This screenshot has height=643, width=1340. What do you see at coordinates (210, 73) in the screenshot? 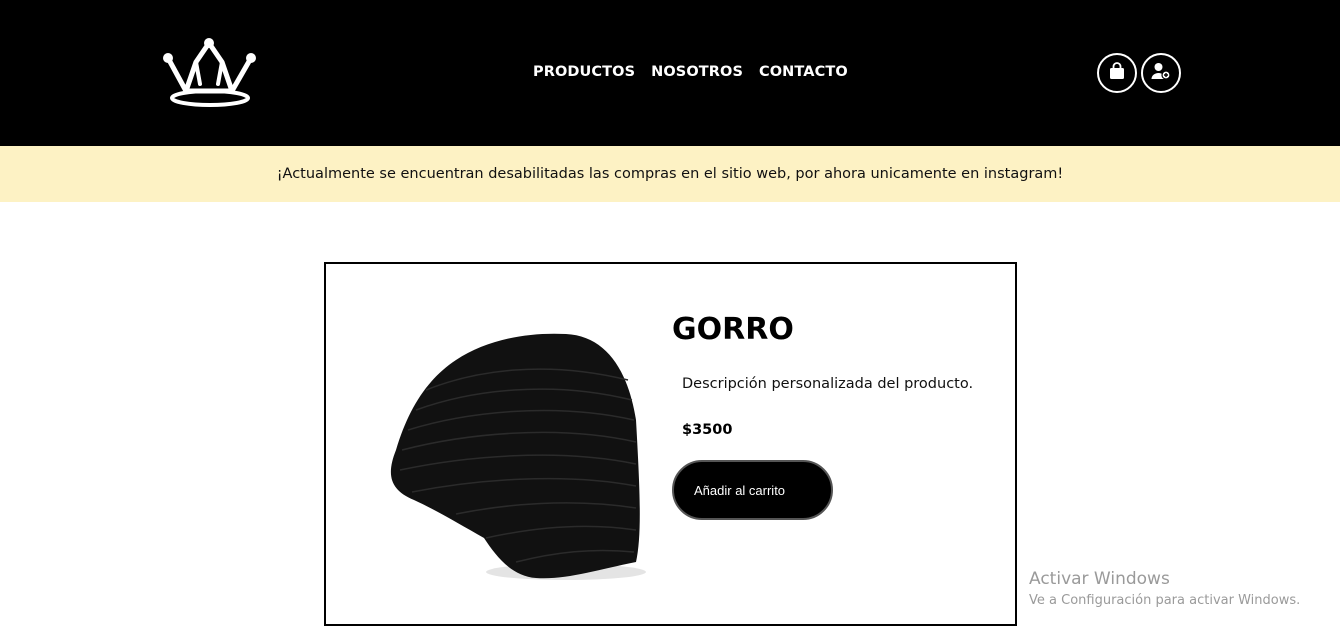
I see `crown-logo-icon` at bounding box center [210, 73].